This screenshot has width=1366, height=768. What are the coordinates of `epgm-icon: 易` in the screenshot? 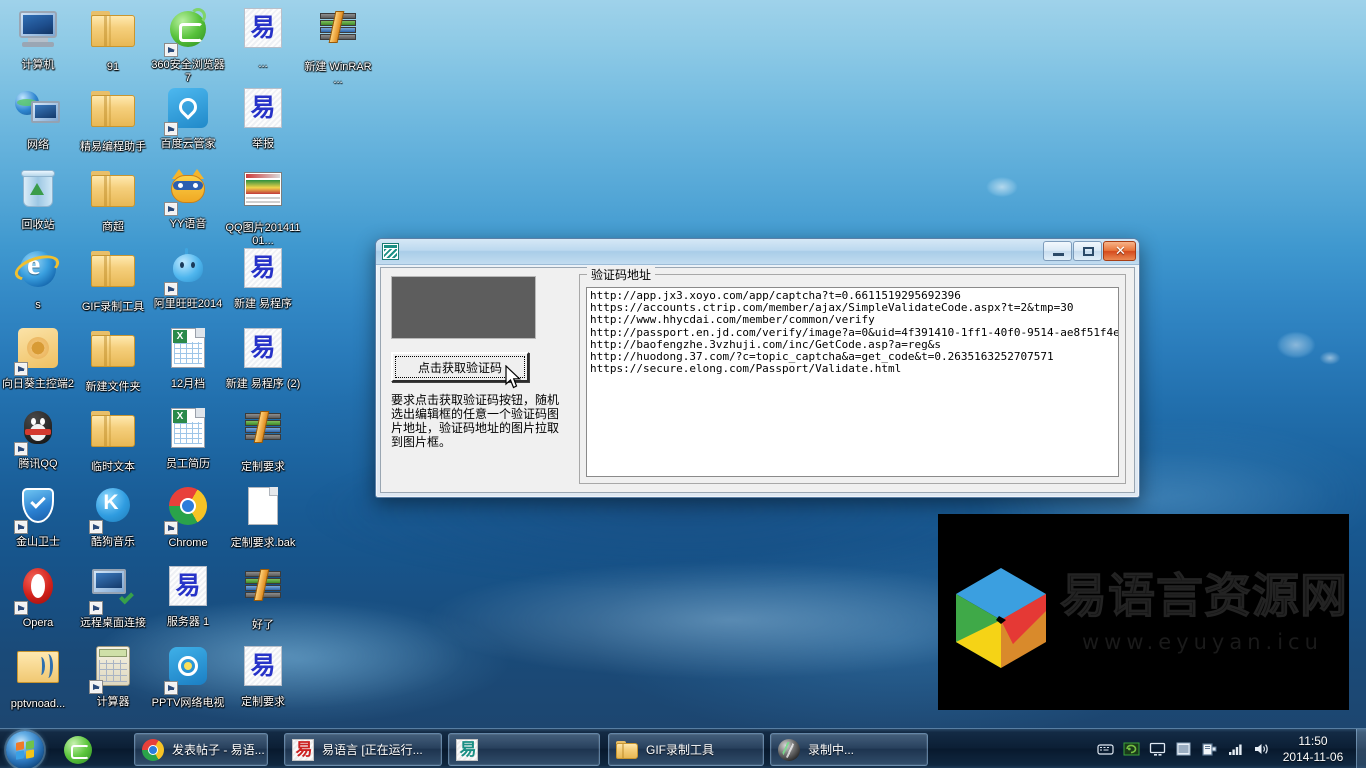 It's located at (188, 590).